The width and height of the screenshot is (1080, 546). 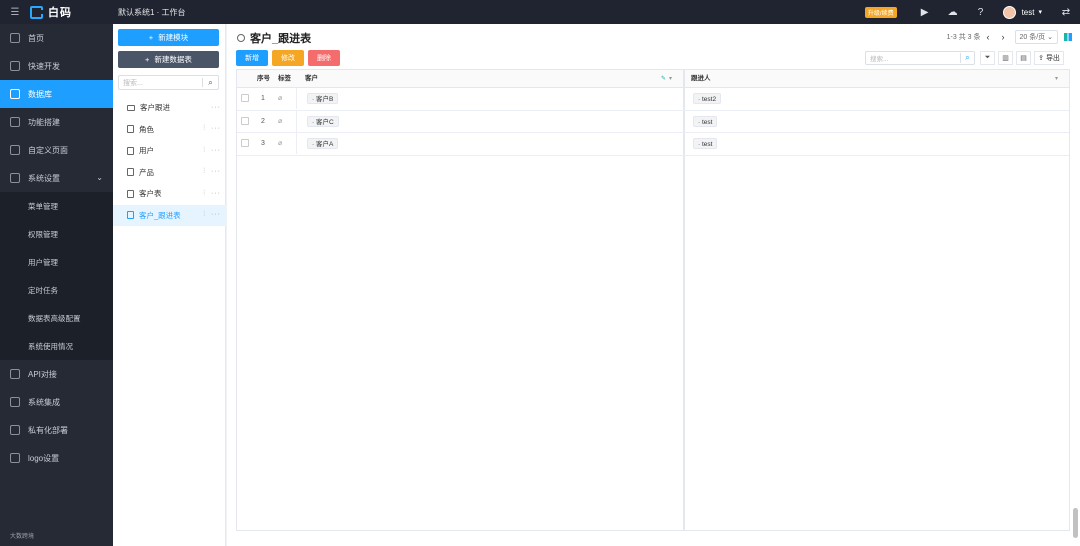 What do you see at coordinates (241, 38) in the screenshot?
I see `refresh-icon` at bounding box center [241, 38].